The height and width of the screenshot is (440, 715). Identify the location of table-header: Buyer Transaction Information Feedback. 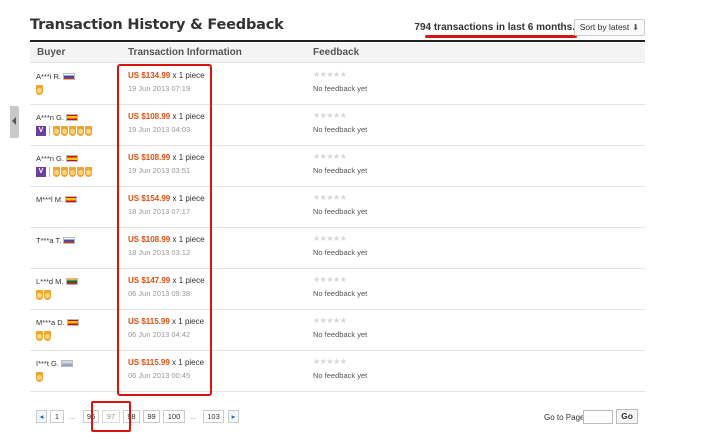
(337, 53).